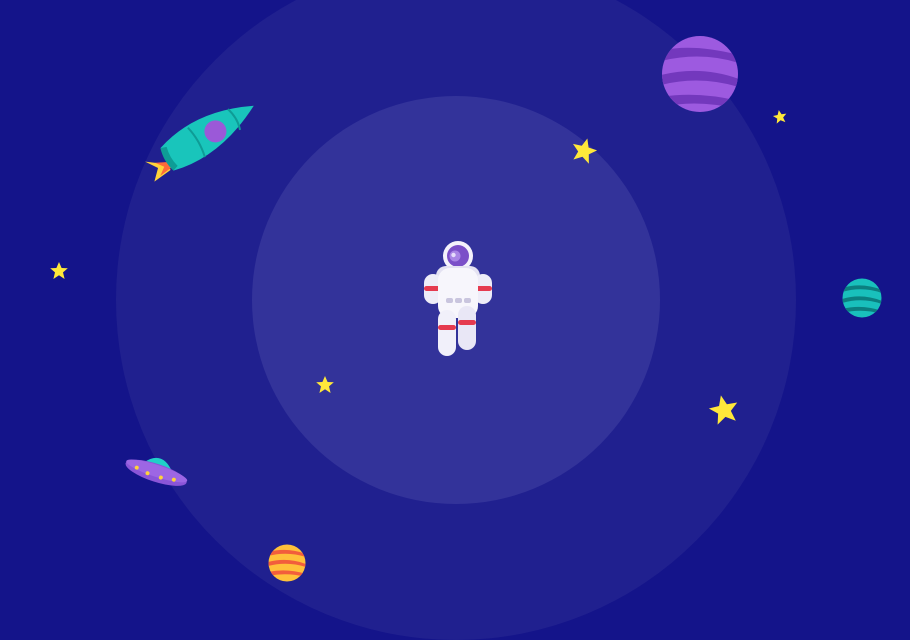 The width and height of the screenshot is (910, 640). I want to click on astronaut-icon, so click(458, 298).